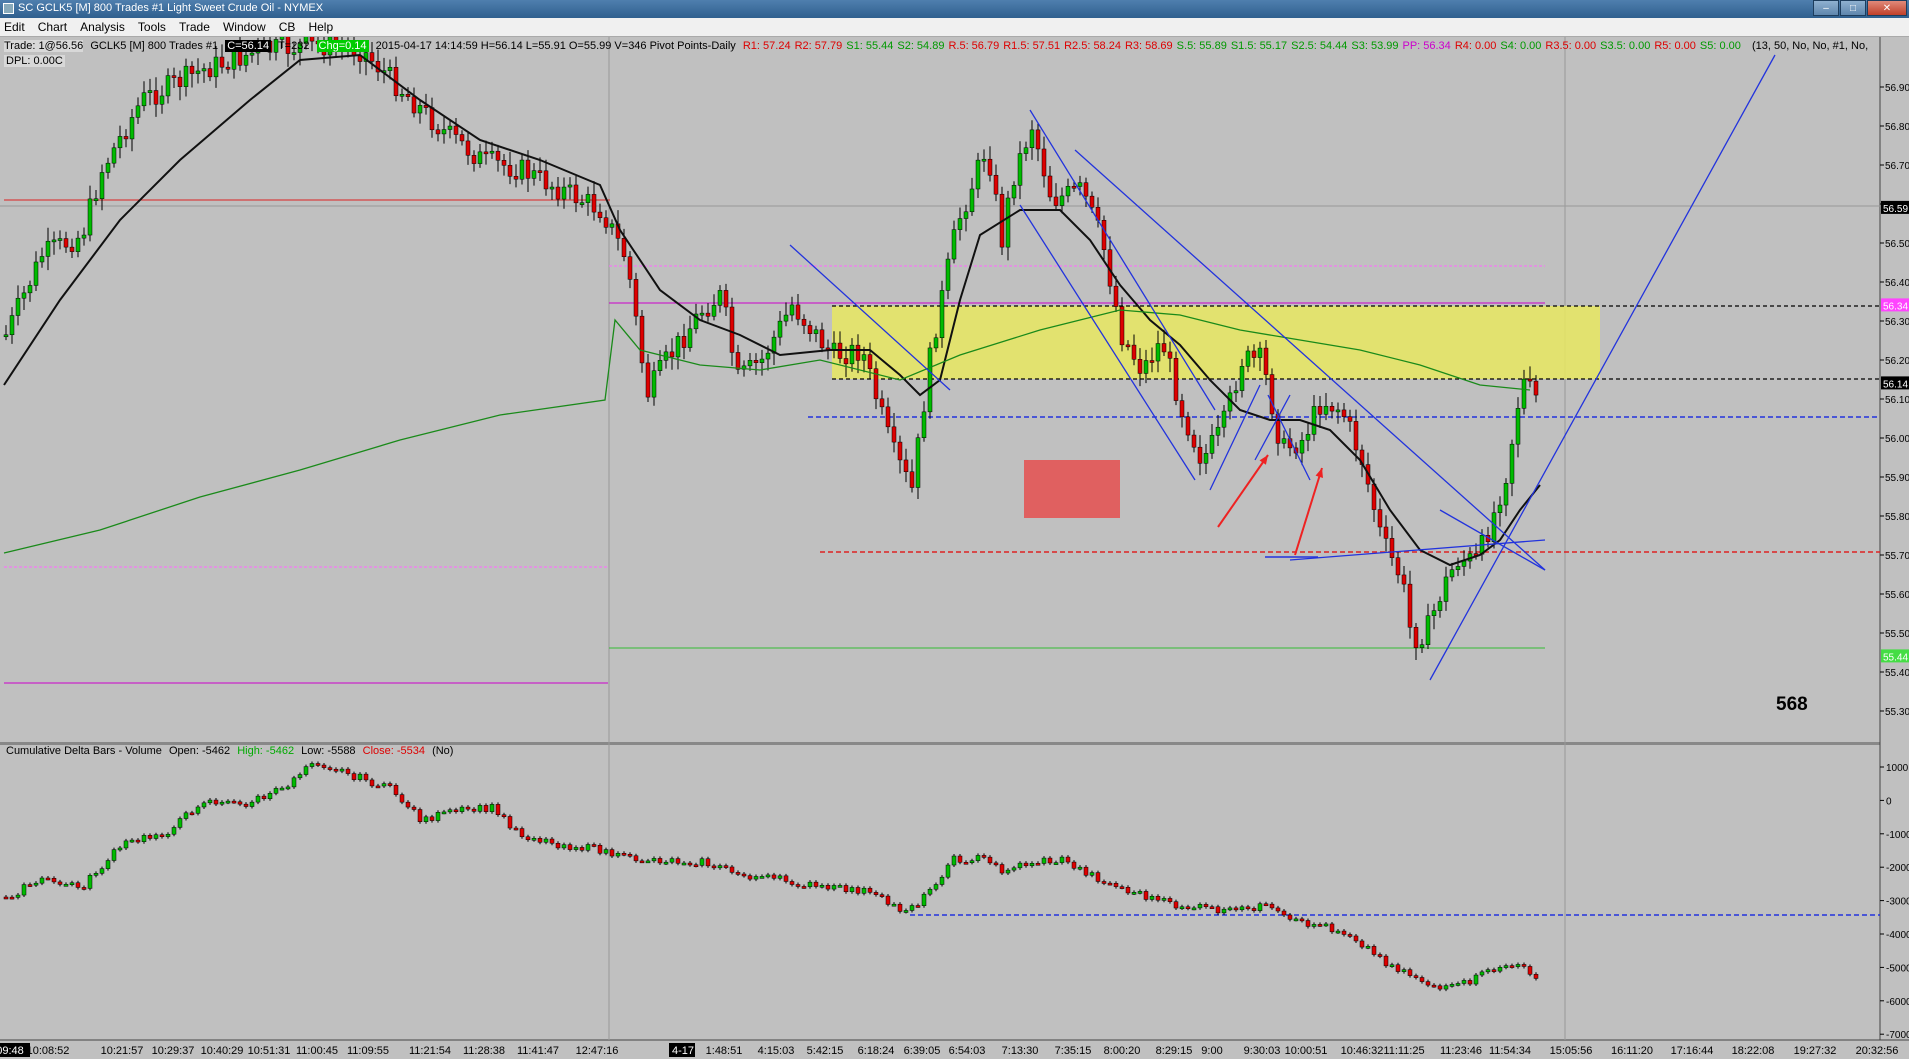 This screenshot has width=1909, height=1059. I want to click on pivot-label: R3.5: 0.00, so click(1571, 46).